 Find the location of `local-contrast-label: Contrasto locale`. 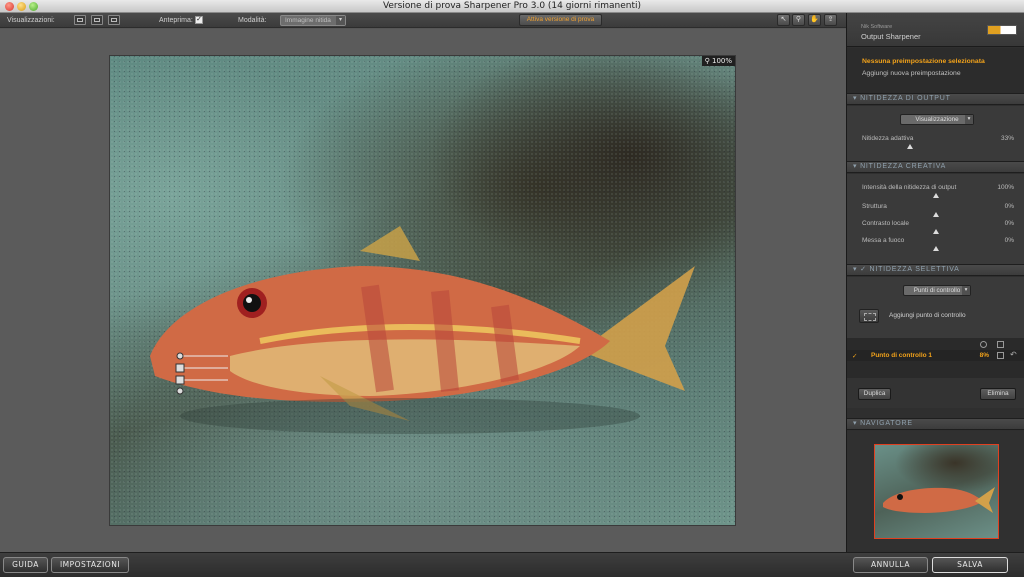

local-contrast-label: Contrasto locale is located at coordinates (885, 223).